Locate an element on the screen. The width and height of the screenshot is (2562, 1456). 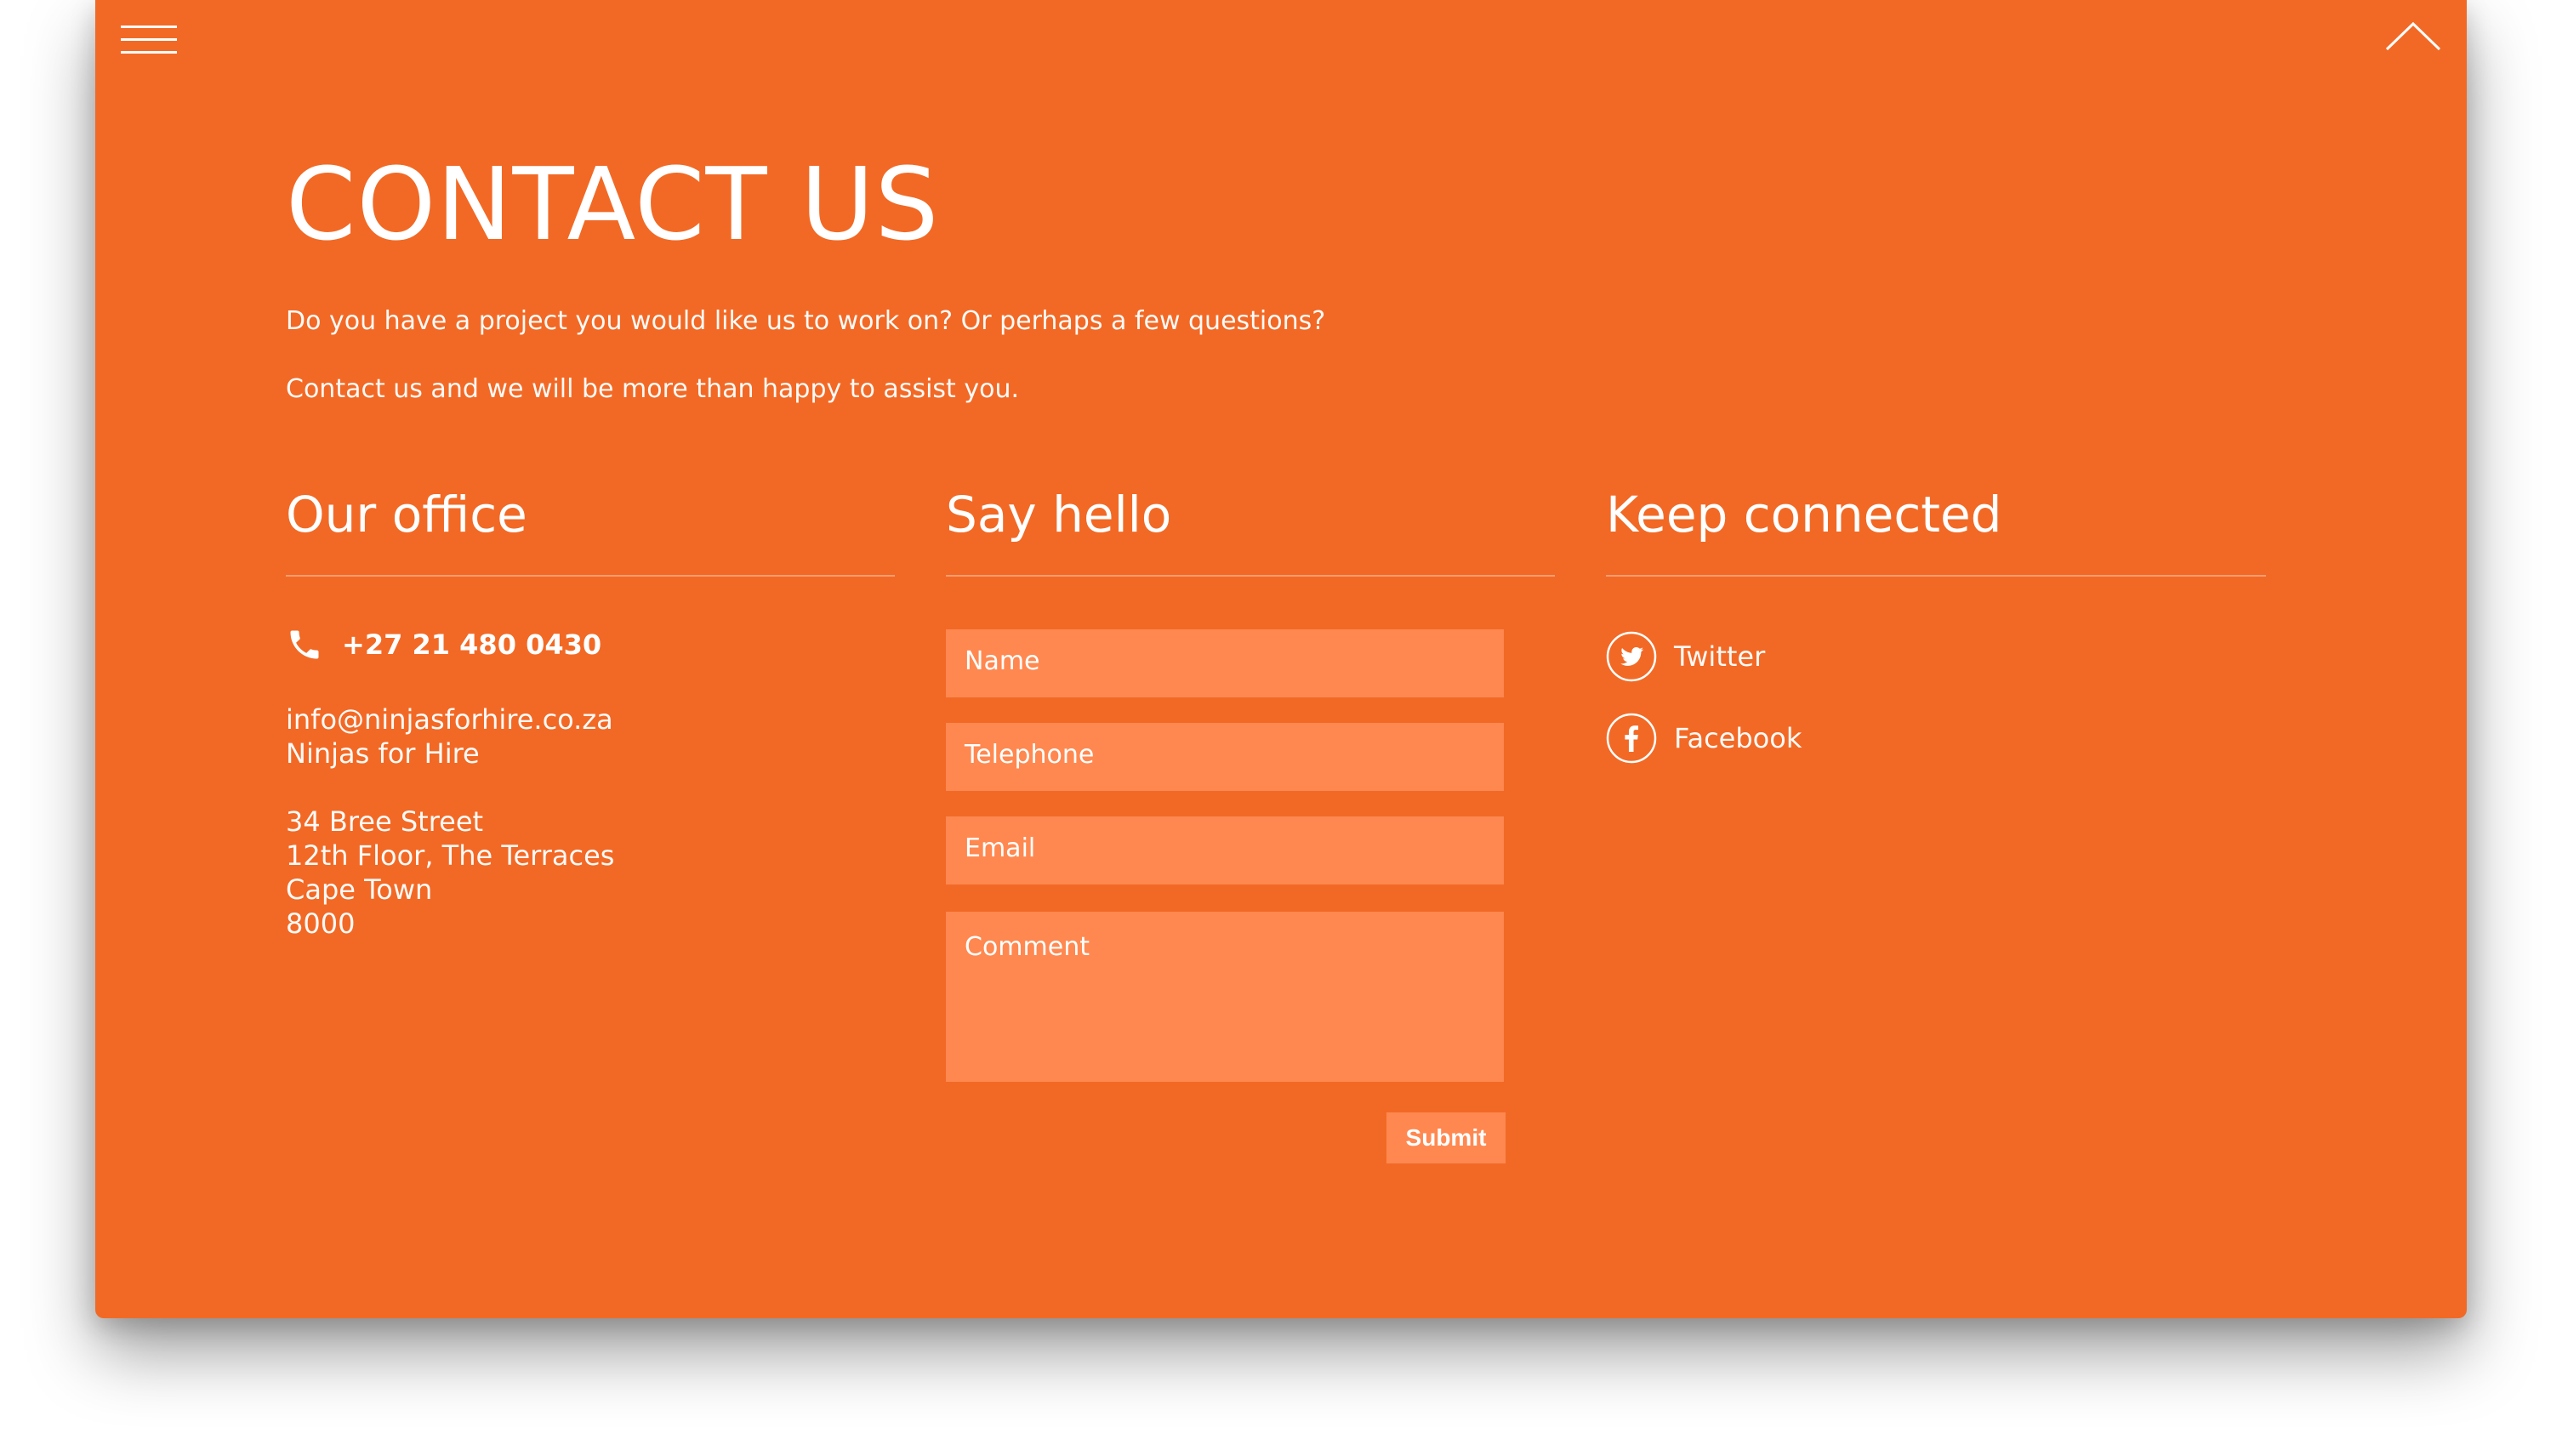
facebook-label: Facebook is located at coordinates (1738, 738).